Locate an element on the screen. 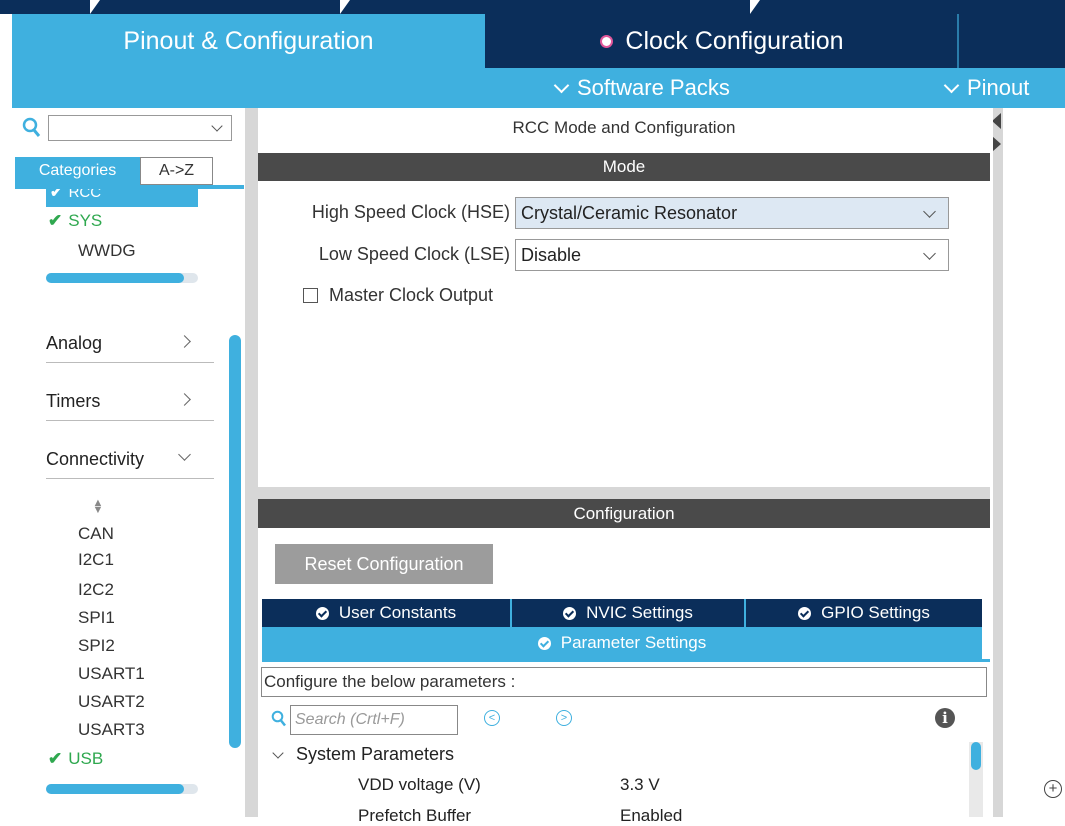 This screenshot has width=1065, height=826. splitter-left is located at coordinates (251, 462).